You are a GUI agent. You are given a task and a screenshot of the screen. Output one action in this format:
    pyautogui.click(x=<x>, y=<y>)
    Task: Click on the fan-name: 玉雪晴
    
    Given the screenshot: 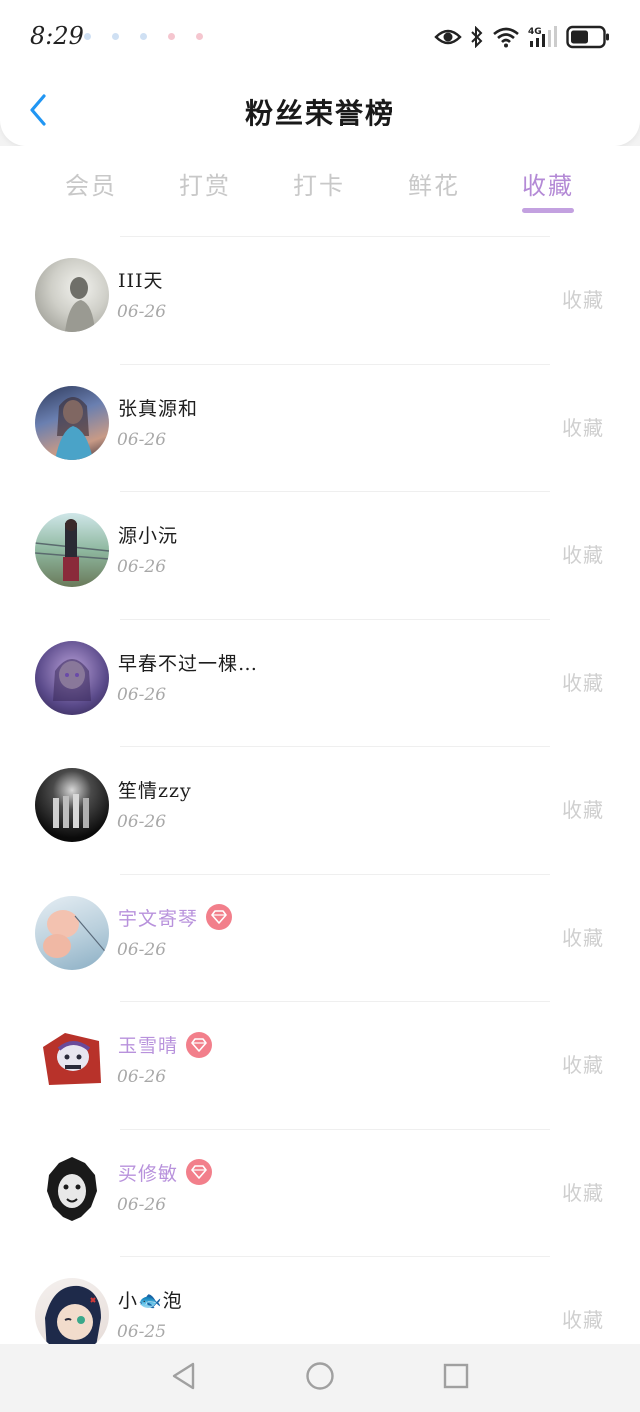 What is the action you would take?
    pyautogui.click(x=148, y=1046)
    